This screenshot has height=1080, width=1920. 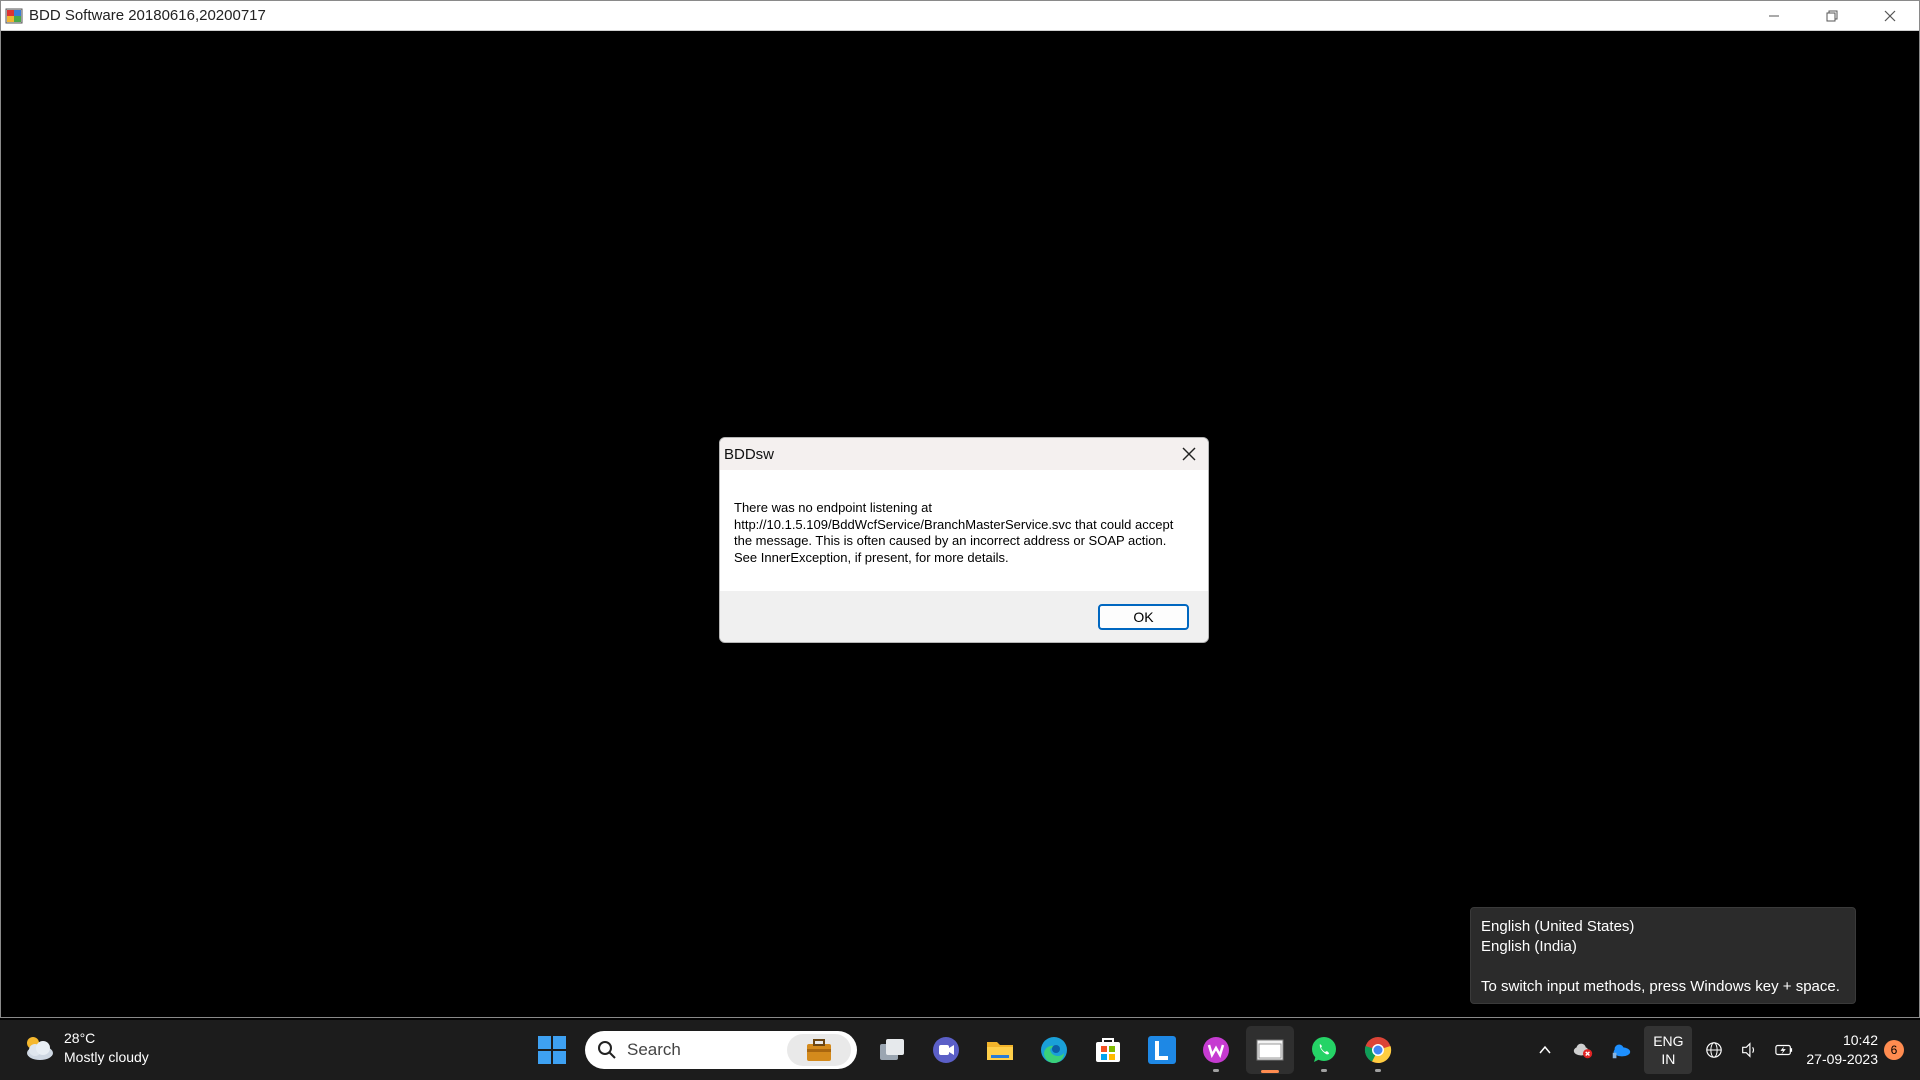 I want to click on restore-icon, so click(x=1832, y=16).